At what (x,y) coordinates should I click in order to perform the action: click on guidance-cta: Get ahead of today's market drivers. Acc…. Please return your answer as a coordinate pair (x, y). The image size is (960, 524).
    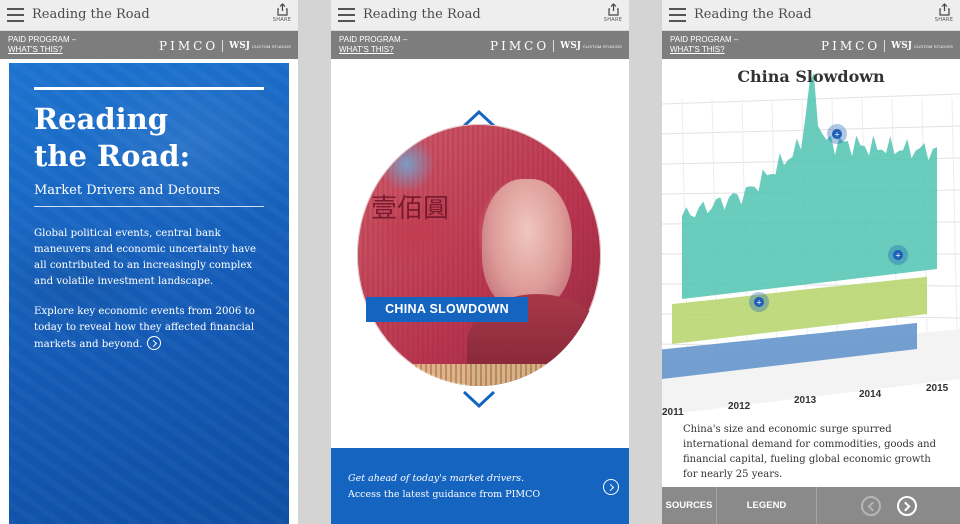
    Looking at the image, I should click on (480, 486).